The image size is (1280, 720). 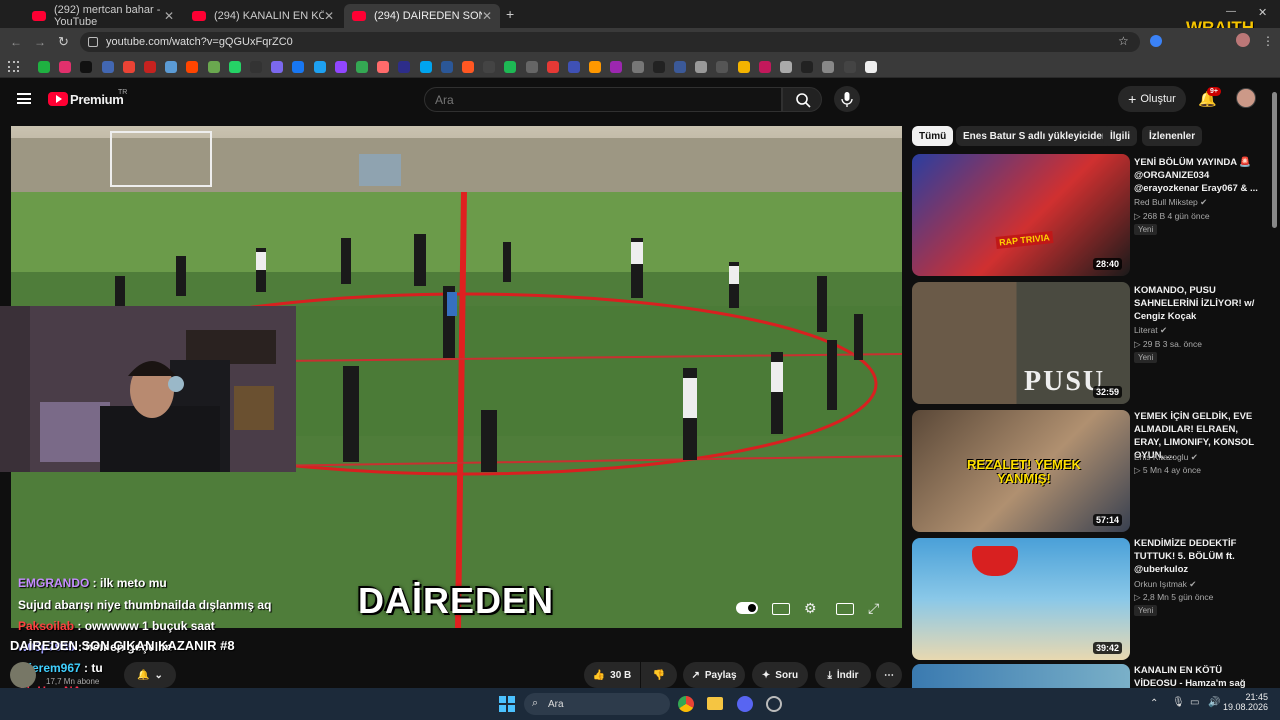 What do you see at coordinates (1166, 457) in the screenshot?
I see `rec-channel-3: Enis Kirazoglu ✔` at bounding box center [1166, 457].